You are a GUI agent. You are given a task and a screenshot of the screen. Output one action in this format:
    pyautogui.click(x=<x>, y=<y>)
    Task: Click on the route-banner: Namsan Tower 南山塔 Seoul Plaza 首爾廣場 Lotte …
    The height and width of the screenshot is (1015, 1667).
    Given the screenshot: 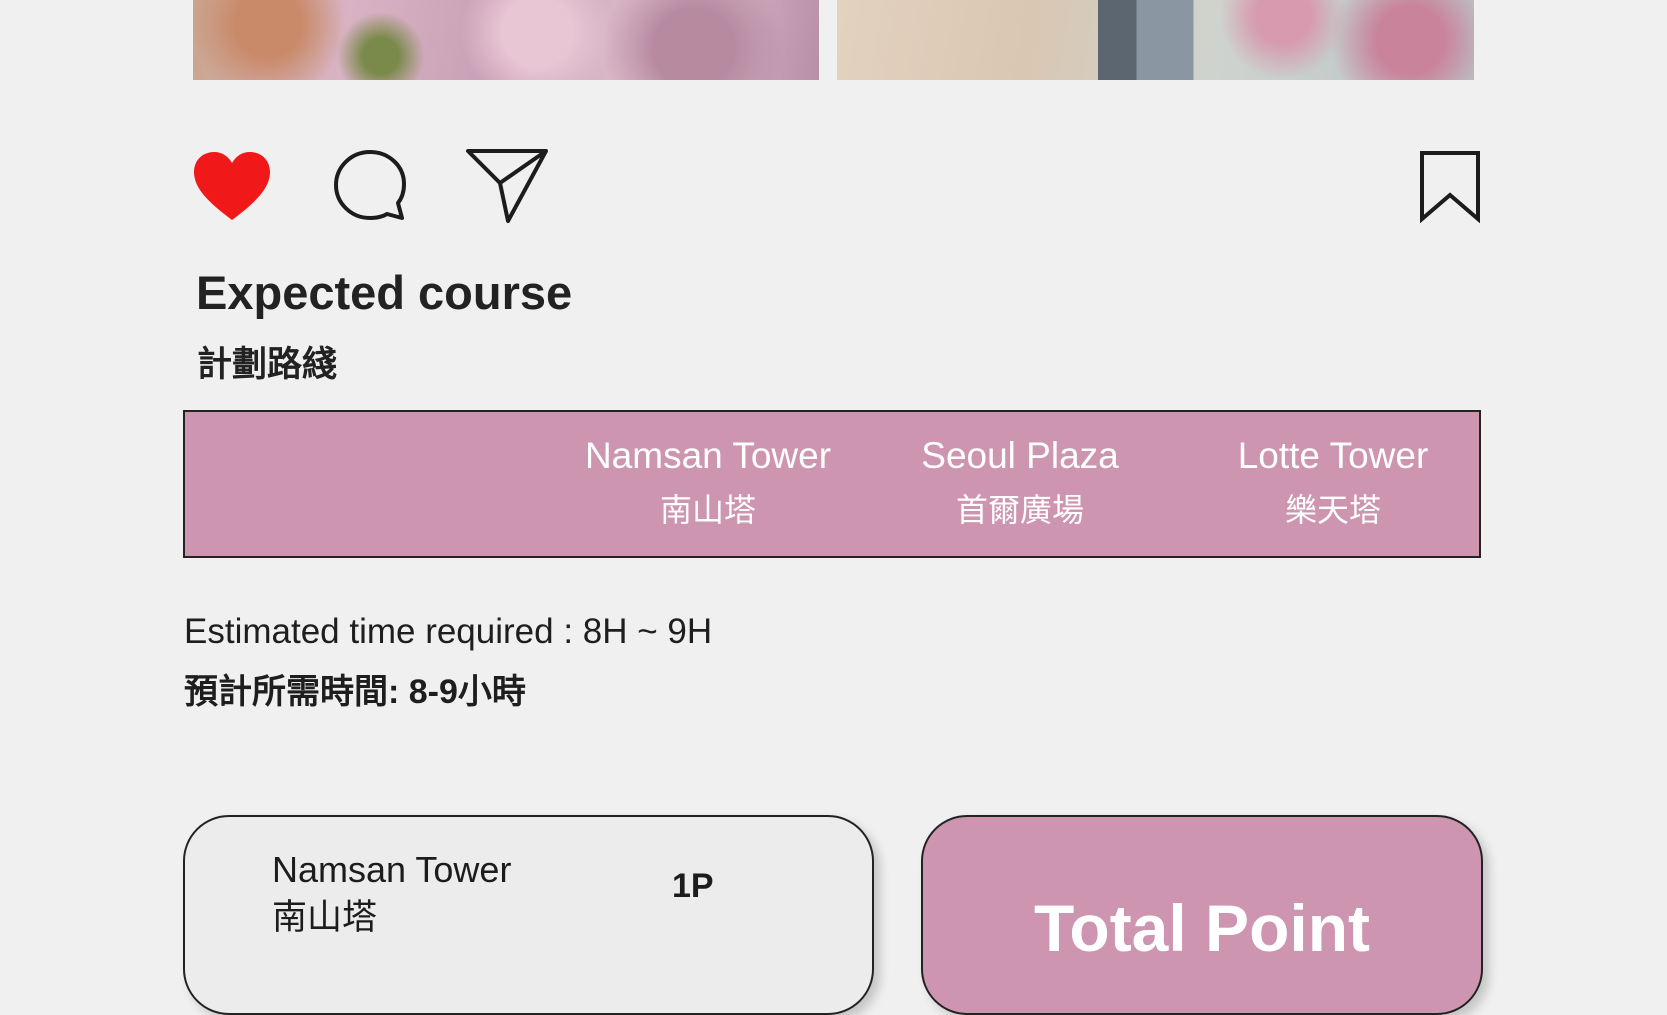 What is the action you would take?
    pyautogui.click(x=832, y=484)
    